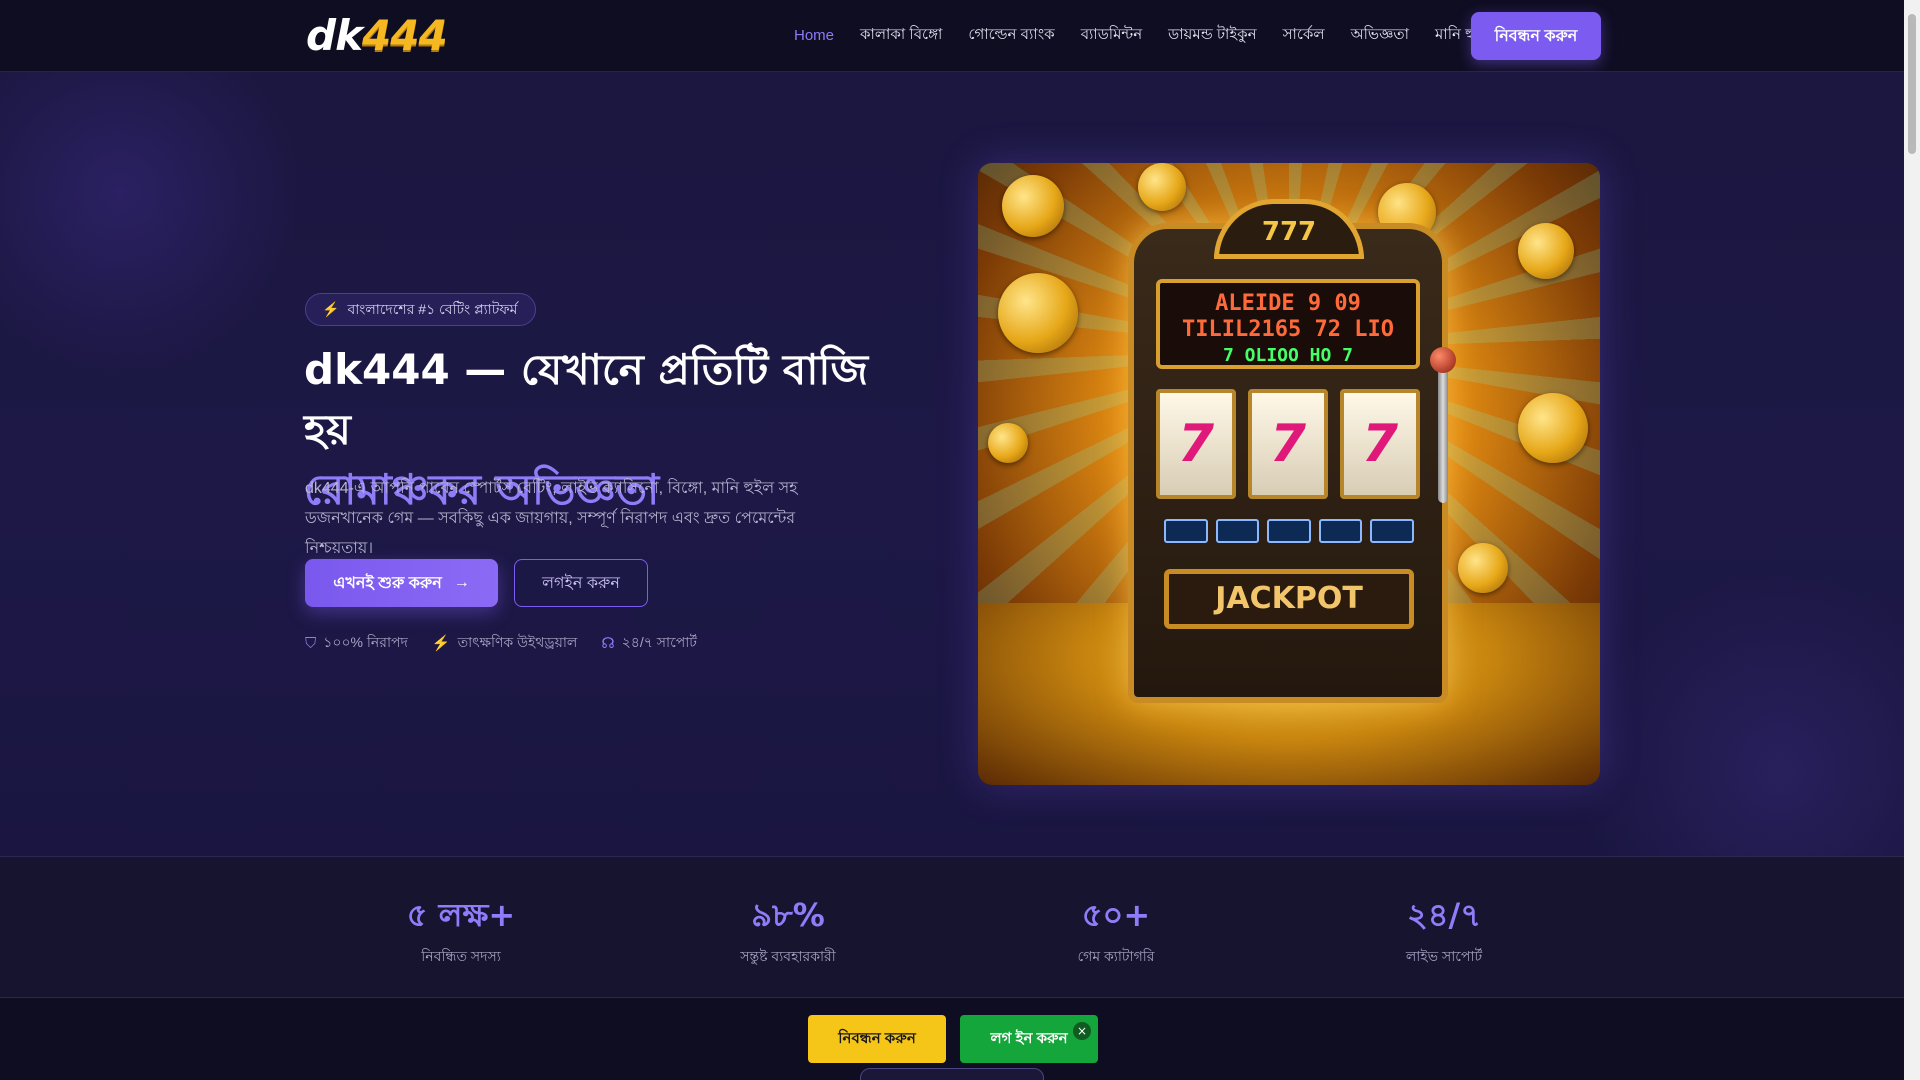 The width and height of the screenshot is (1920, 1080). I want to click on stat-value: ২৪/৭, so click(1444, 915).